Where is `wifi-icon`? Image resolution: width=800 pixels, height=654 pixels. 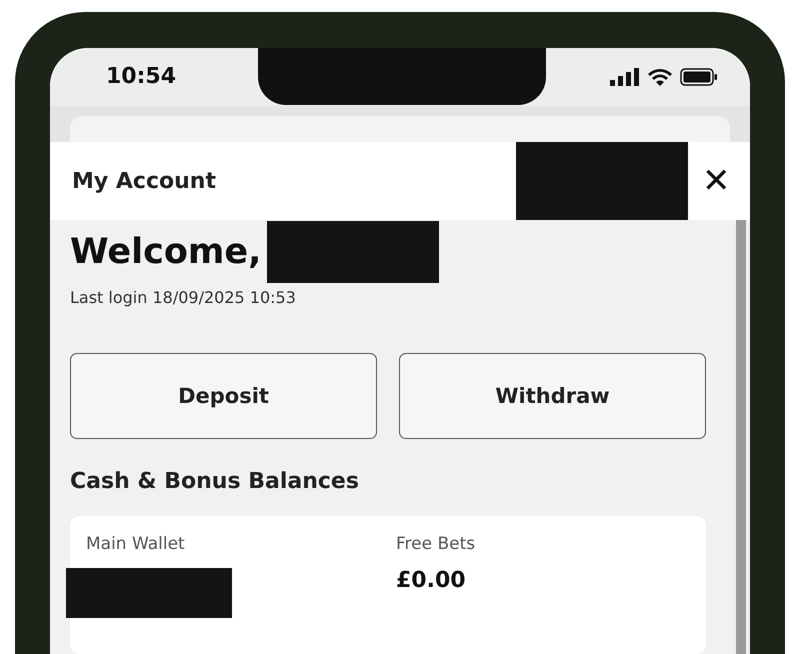 wifi-icon is located at coordinates (660, 77).